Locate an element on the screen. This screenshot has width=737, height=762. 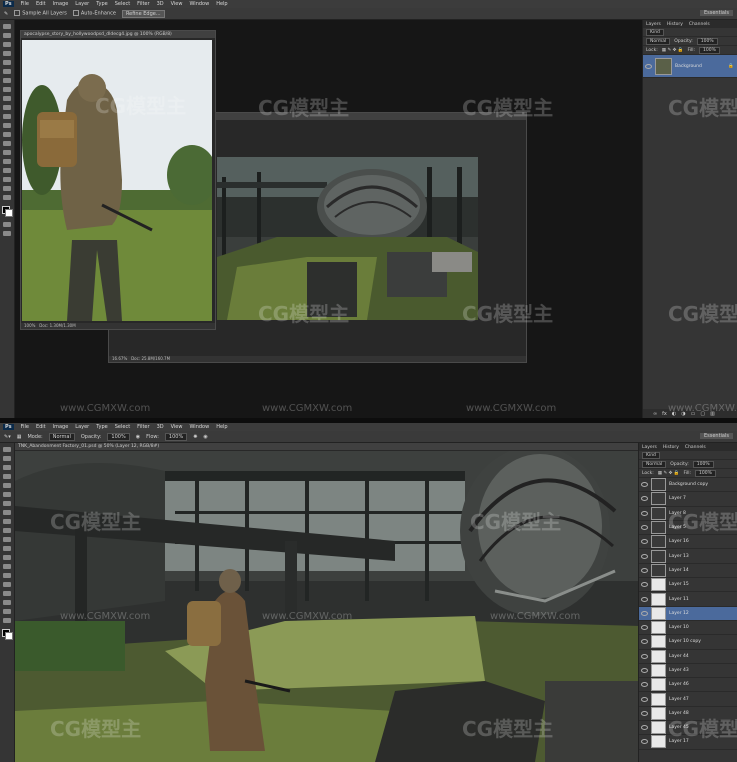
pressure-size-icon: ◉ is located at coordinates (205, 437).